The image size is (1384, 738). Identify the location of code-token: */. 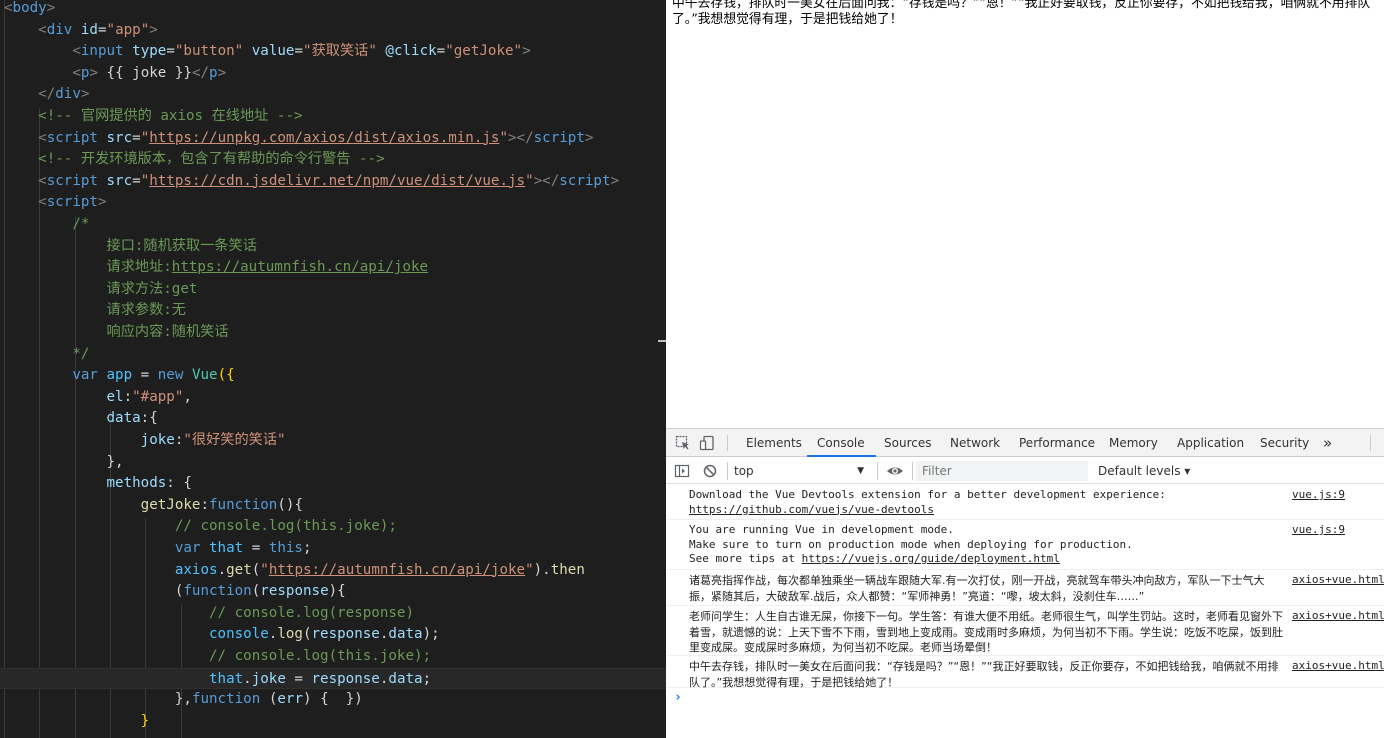
(81, 353).